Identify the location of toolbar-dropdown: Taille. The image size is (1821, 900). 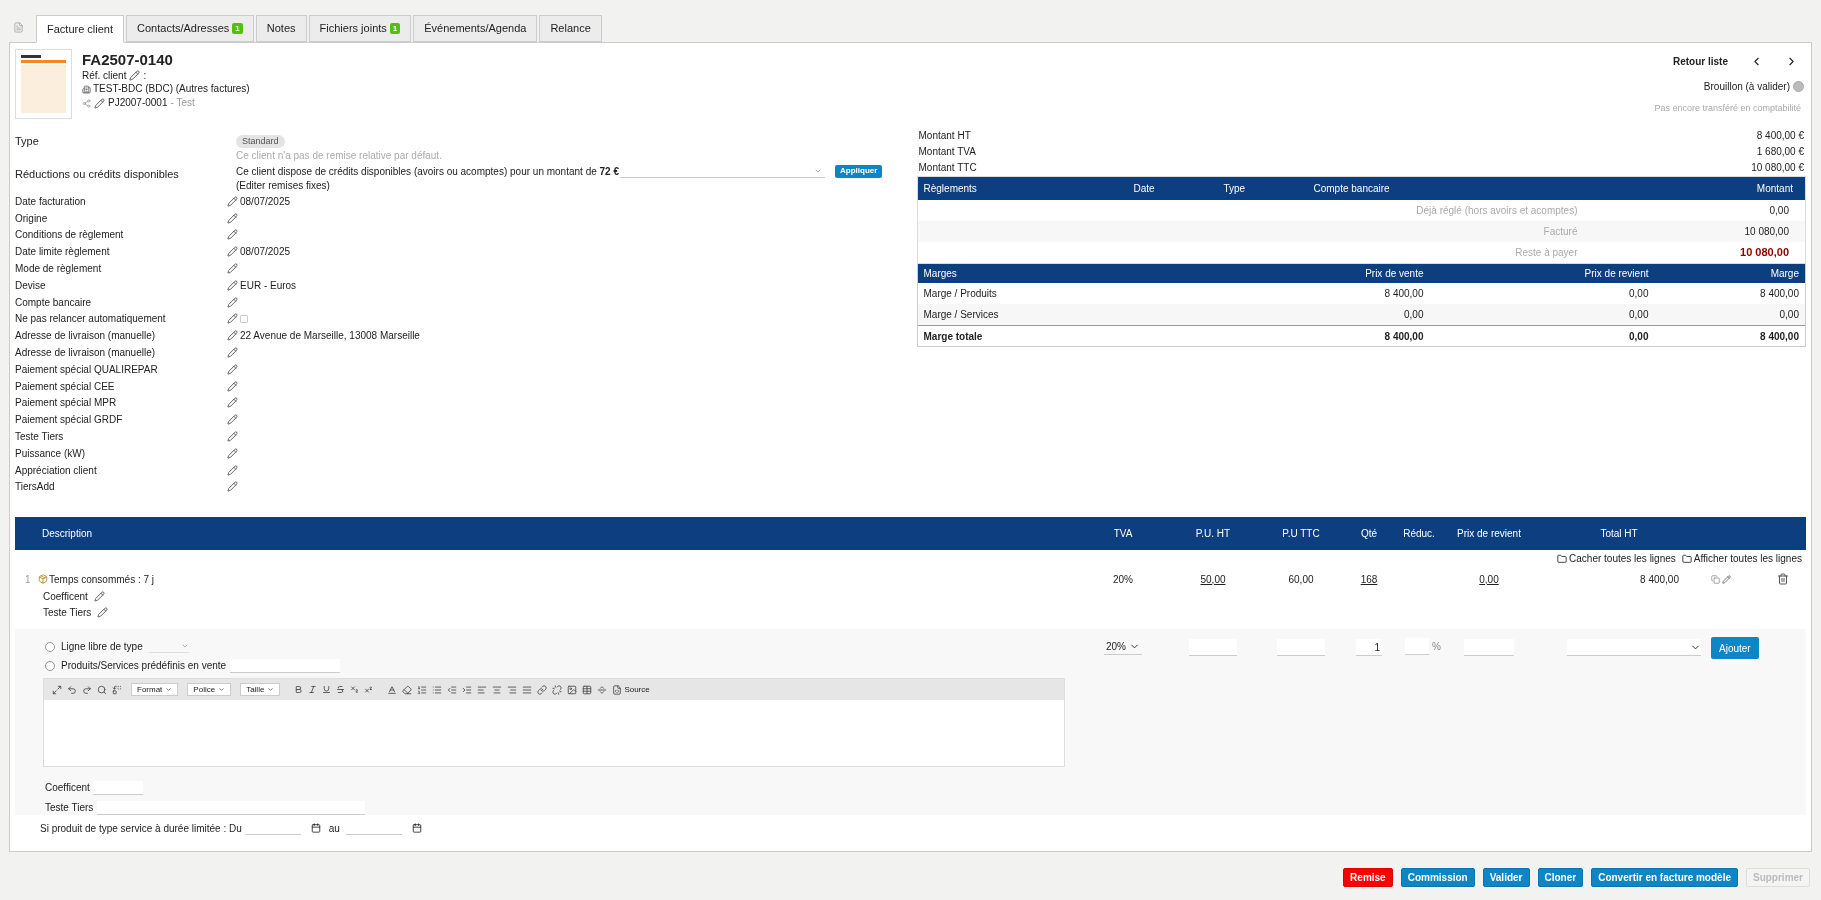
(260, 689).